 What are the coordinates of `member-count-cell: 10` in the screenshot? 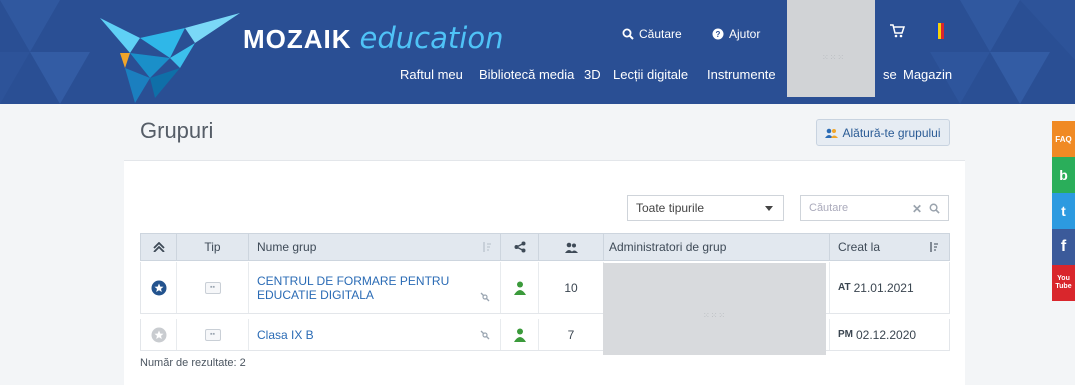 It's located at (571, 287).